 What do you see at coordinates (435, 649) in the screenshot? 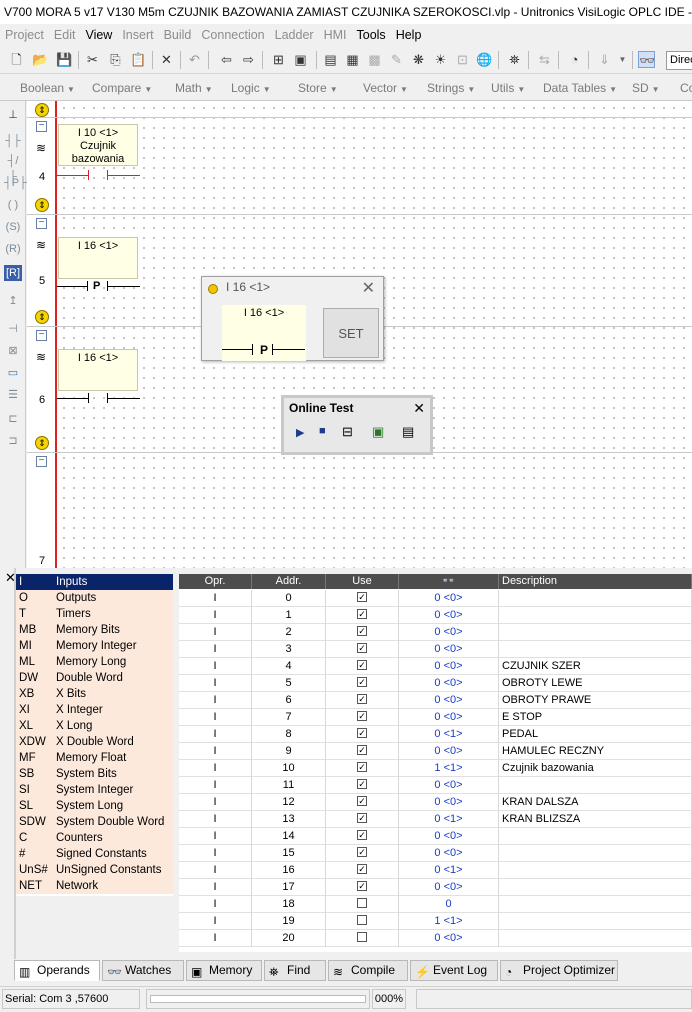
I see `table-row: I 3 ✓ 0 <0>` at bounding box center [435, 649].